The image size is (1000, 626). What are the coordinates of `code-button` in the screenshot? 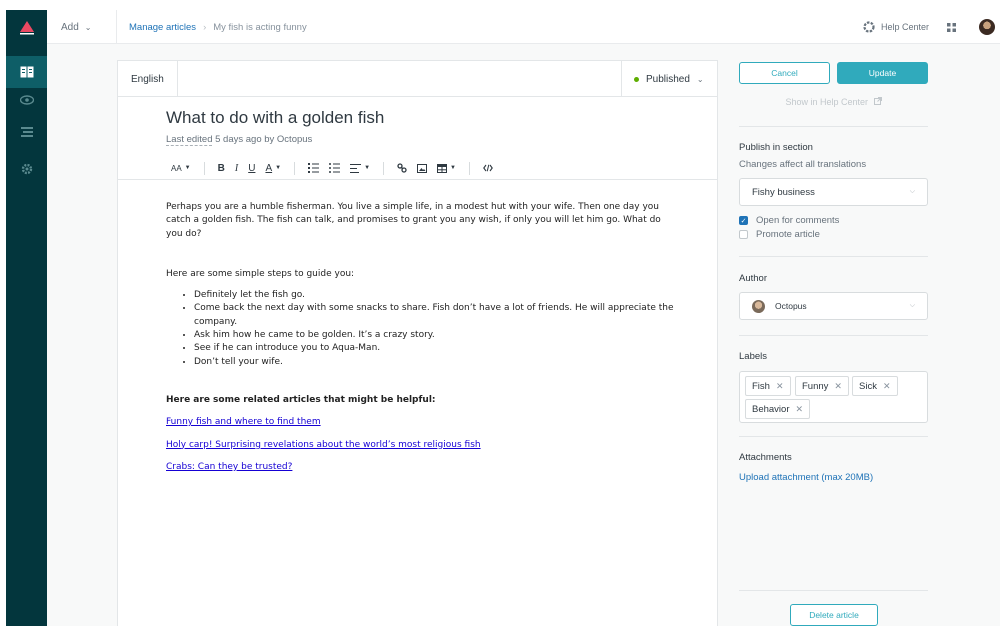 It's located at (488, 168).